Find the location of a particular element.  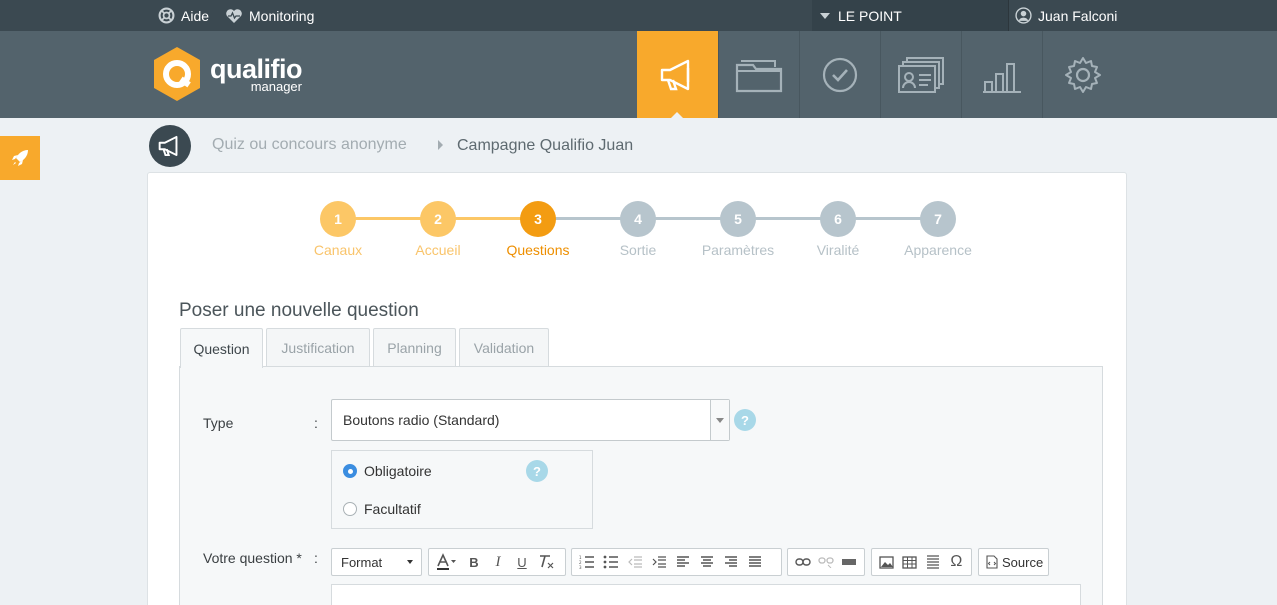

type-select: Boutons radio (Standard) is located at coordinates (530, 420).